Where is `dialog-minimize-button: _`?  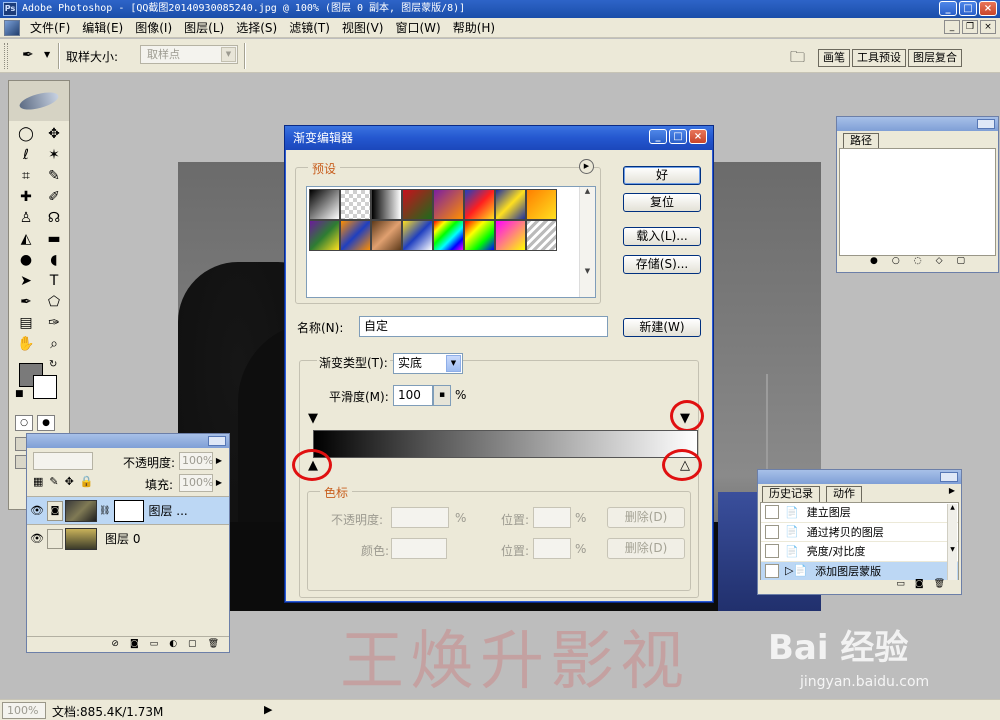 dialog-minimize-button: _ is located at coordinates (658, 136).